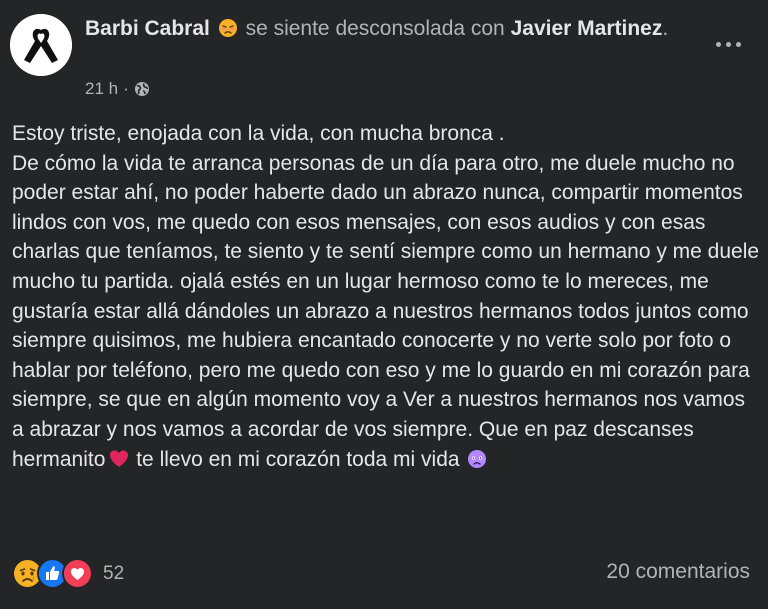 The image size is (768, 609). I want to click on reactions-summary: 52, so click(68, 573).